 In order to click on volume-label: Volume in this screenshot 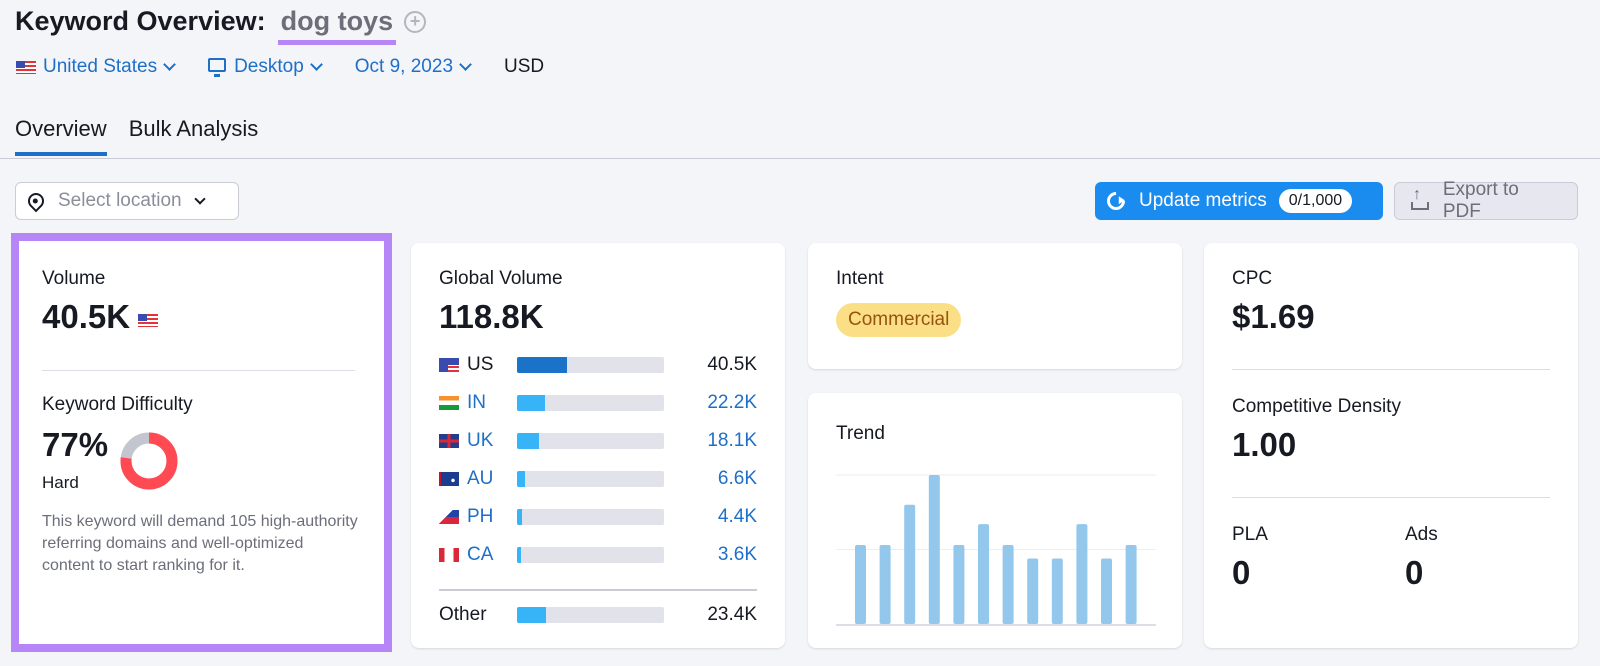, I will do `click(74, 278)`.